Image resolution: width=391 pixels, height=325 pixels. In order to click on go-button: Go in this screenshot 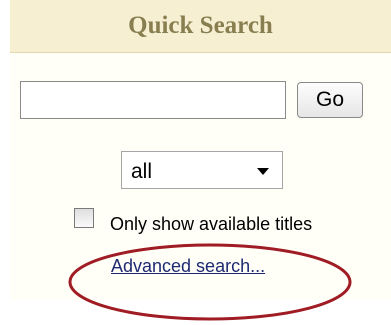, I will do `click(330, 100)`.